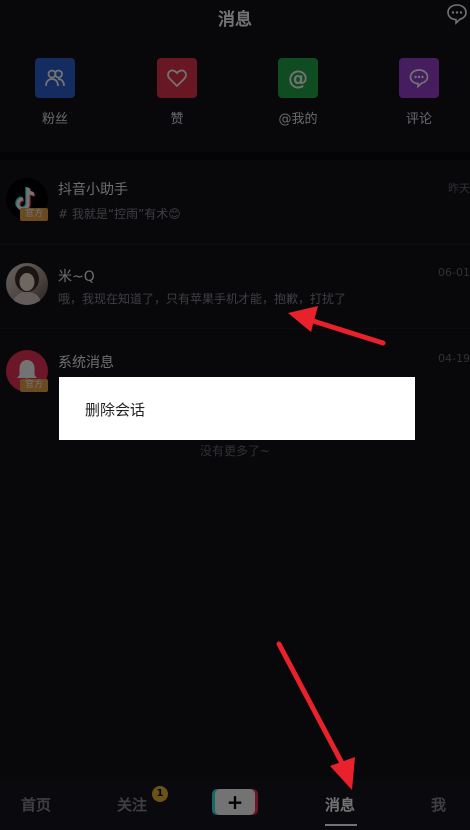 This screenshot has width=470, height=830. What do you see at coordinates (202, 299) in the screenshot?
I see `conversation-preview: 哦，我现在知道了，只有苹果手机才能，抱歉，打扰了` at bounding box center [202, 299].